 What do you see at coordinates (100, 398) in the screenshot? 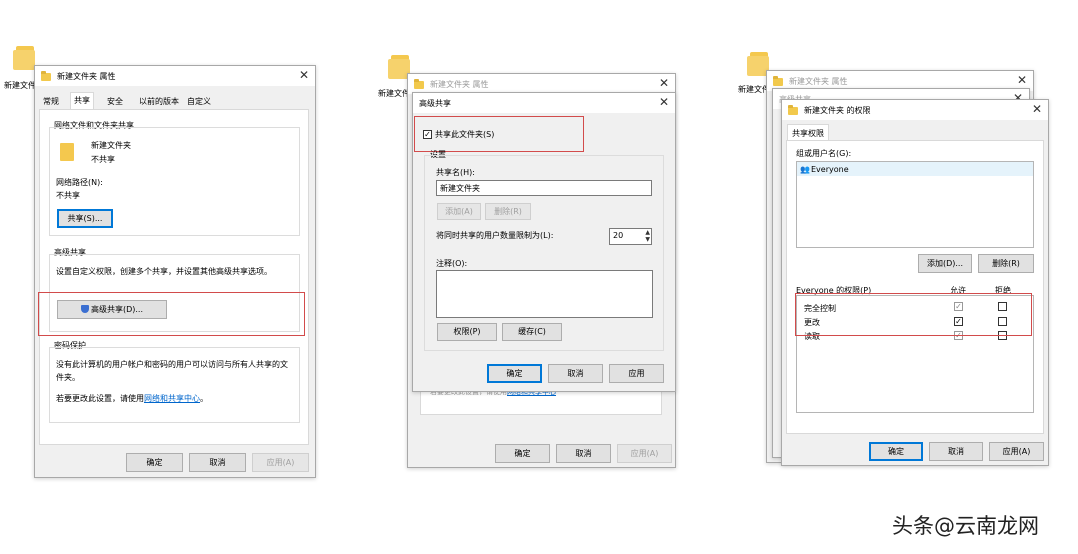
I see `password-change-prefix: 若要更改此设置，请使用` at bounding box center [100, 398].